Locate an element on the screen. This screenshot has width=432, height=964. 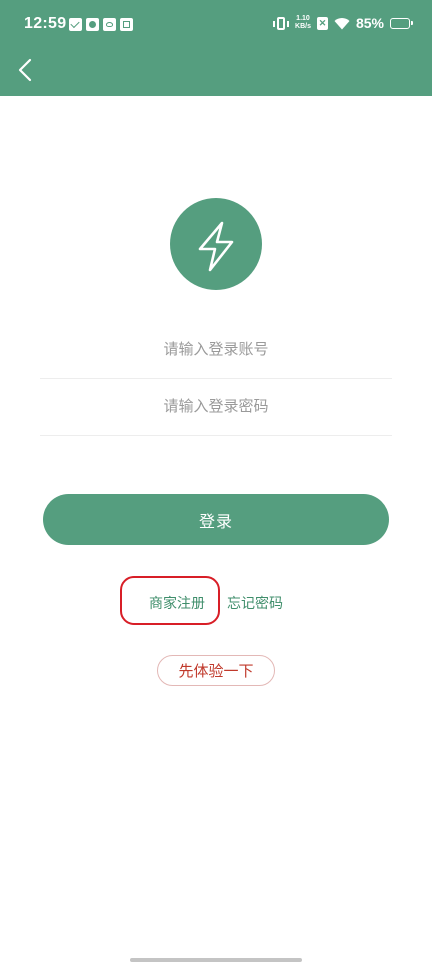
battery-percent: 85% is located at coordinates (369, 23).